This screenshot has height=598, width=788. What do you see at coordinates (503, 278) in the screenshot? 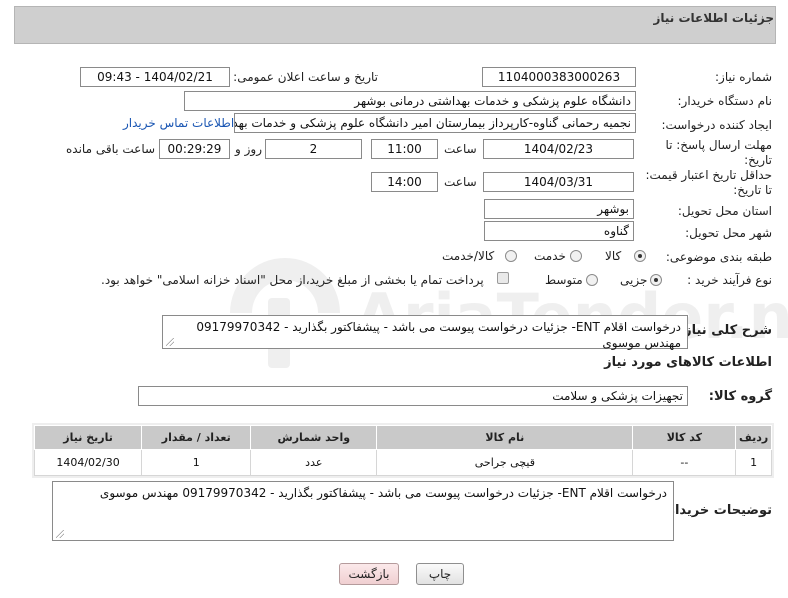
I see `treasury-payment-checkbox` at bounding box center [503, 278].